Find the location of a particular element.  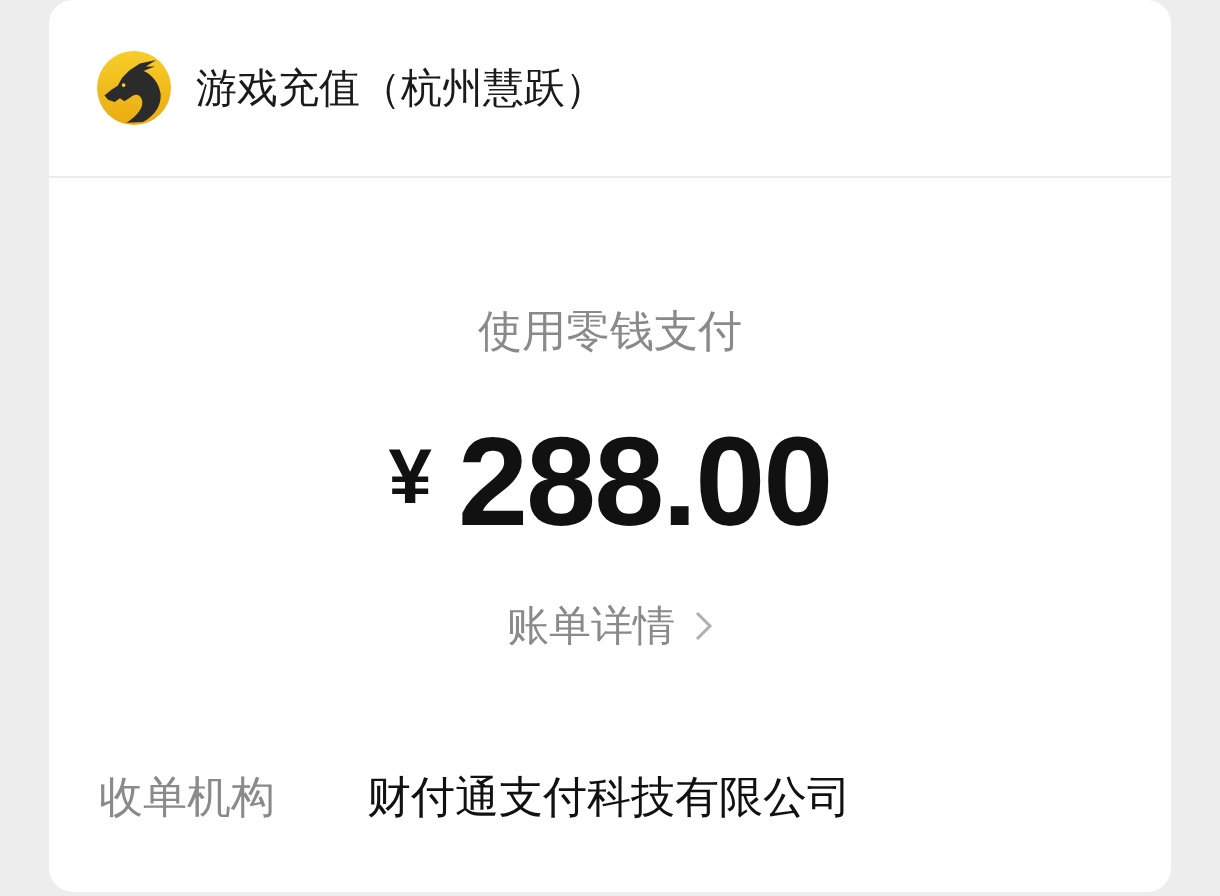

detail-value: 财付通支付科技有限公司 is located at coordinates (609, 797).